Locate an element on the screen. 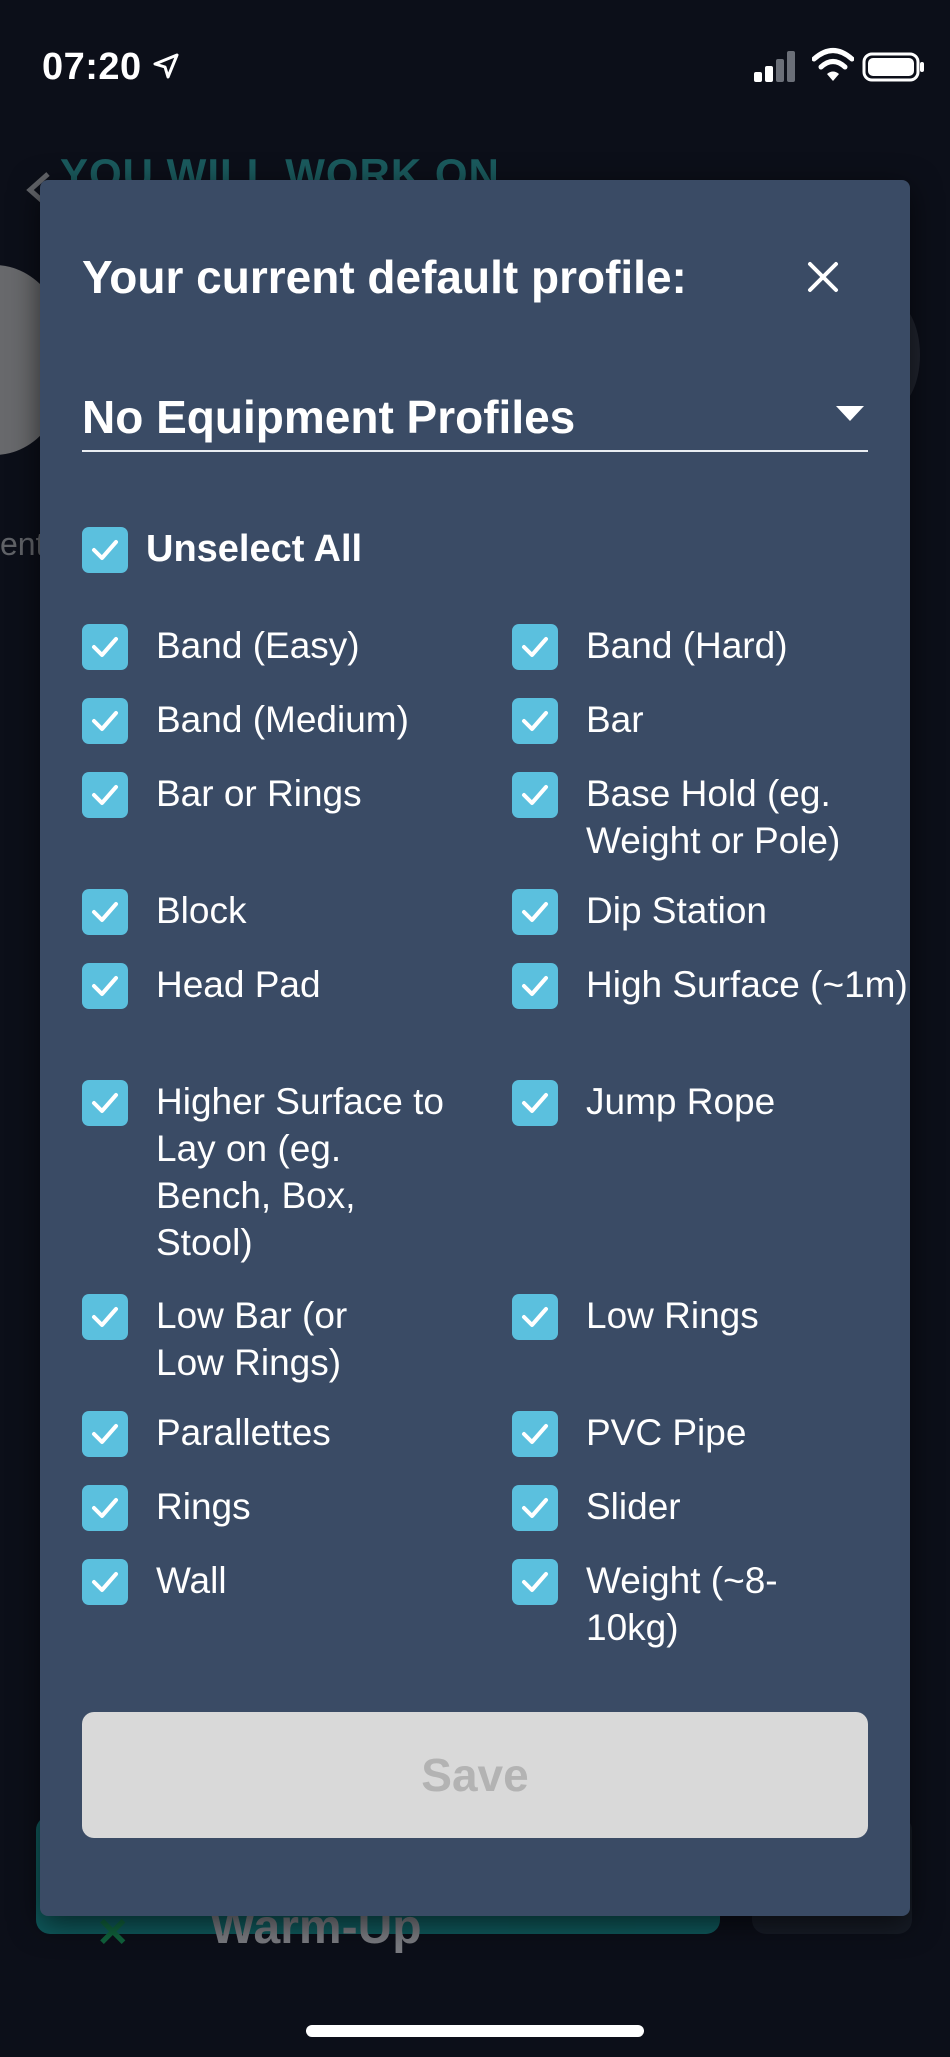 The height and width of the screenshot is (2057, 950). equipment-label: Low Bar (or Low Rings) is located at coordinates (252, 1339).